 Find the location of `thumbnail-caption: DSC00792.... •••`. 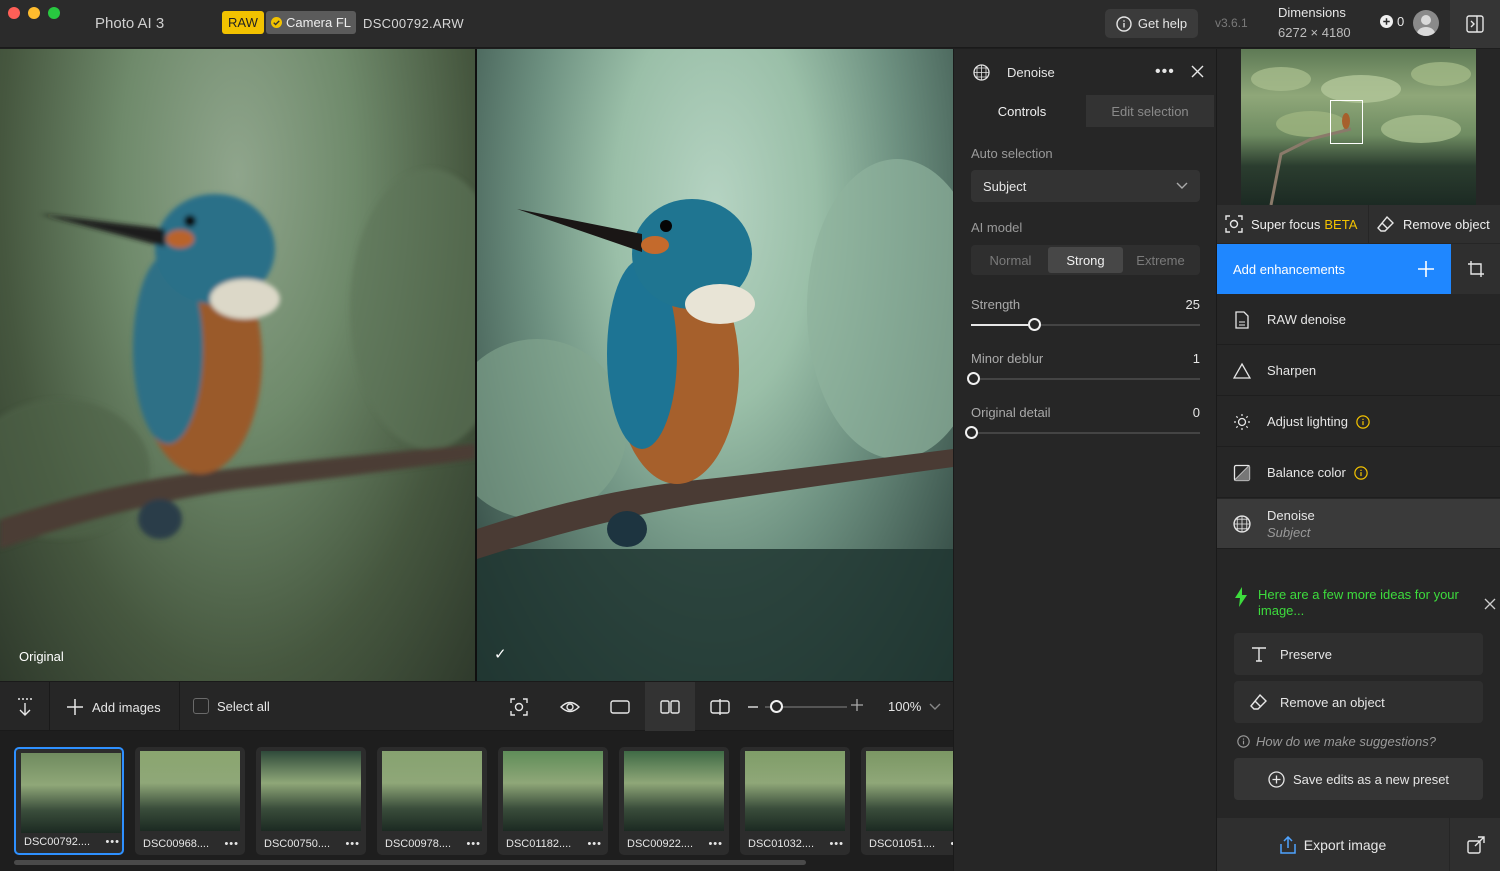

thumbnail-caption: DSC00792.... ••• is located at coordinates (72, 842).